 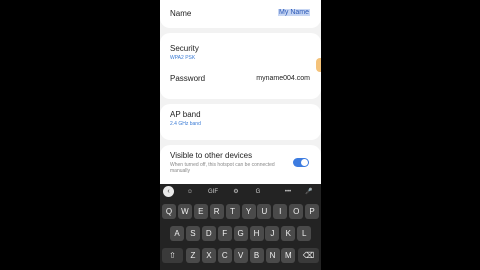 What do you see at coordinates (208, 233) in the screenshot?
I see `key-d: D` at bounding box center [208, 233].